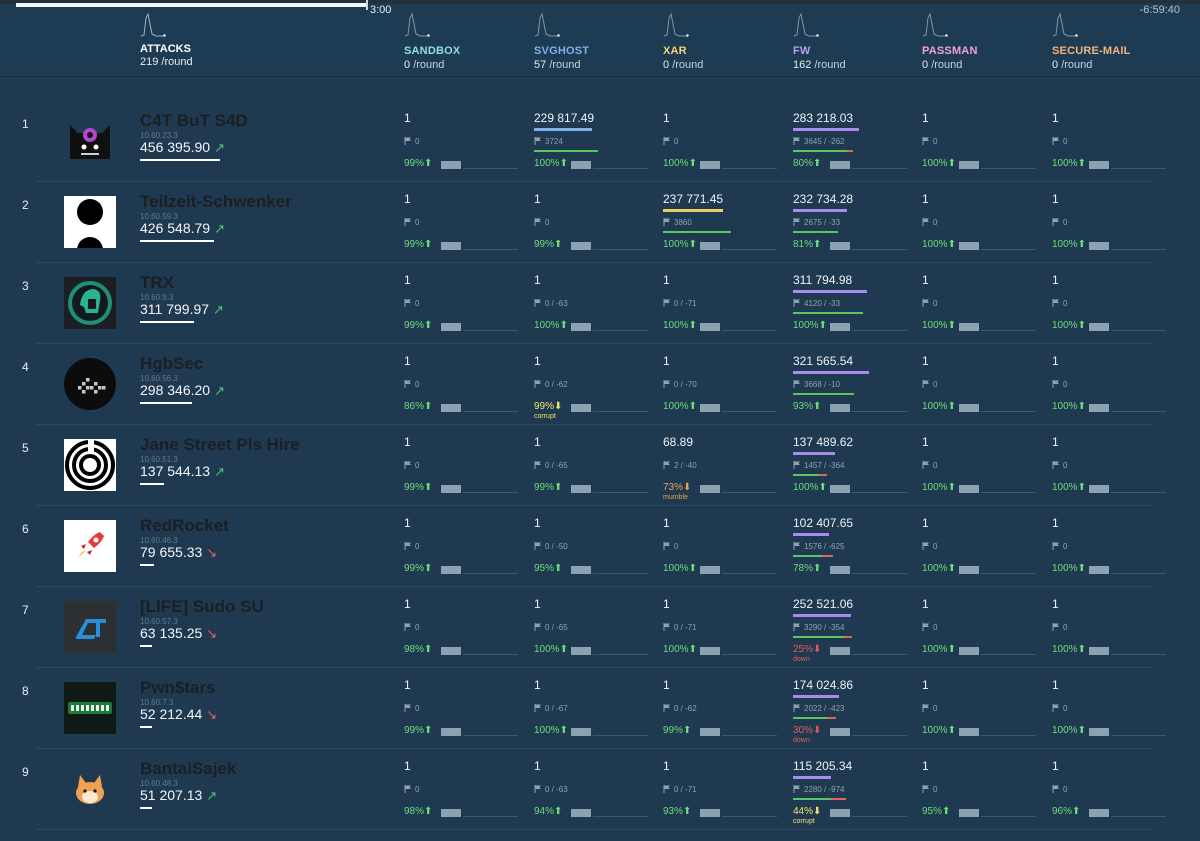  Describe the element at coordinates (723, 384) in the screenshot. I see `service-cell-xar: 1 0 / -70 100%⬆` at that location.